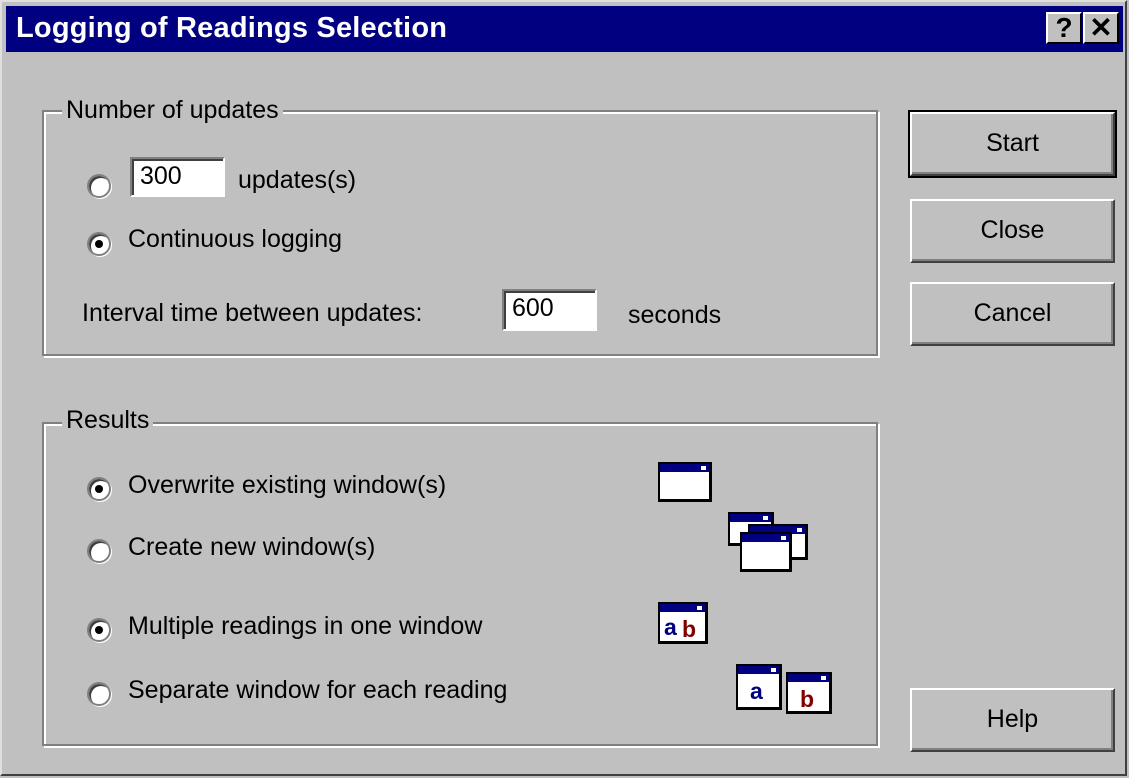 Image resolution: width=1129 pixels, height=778 pixels. I want to click on help-button: Help, so click(1012, 720).